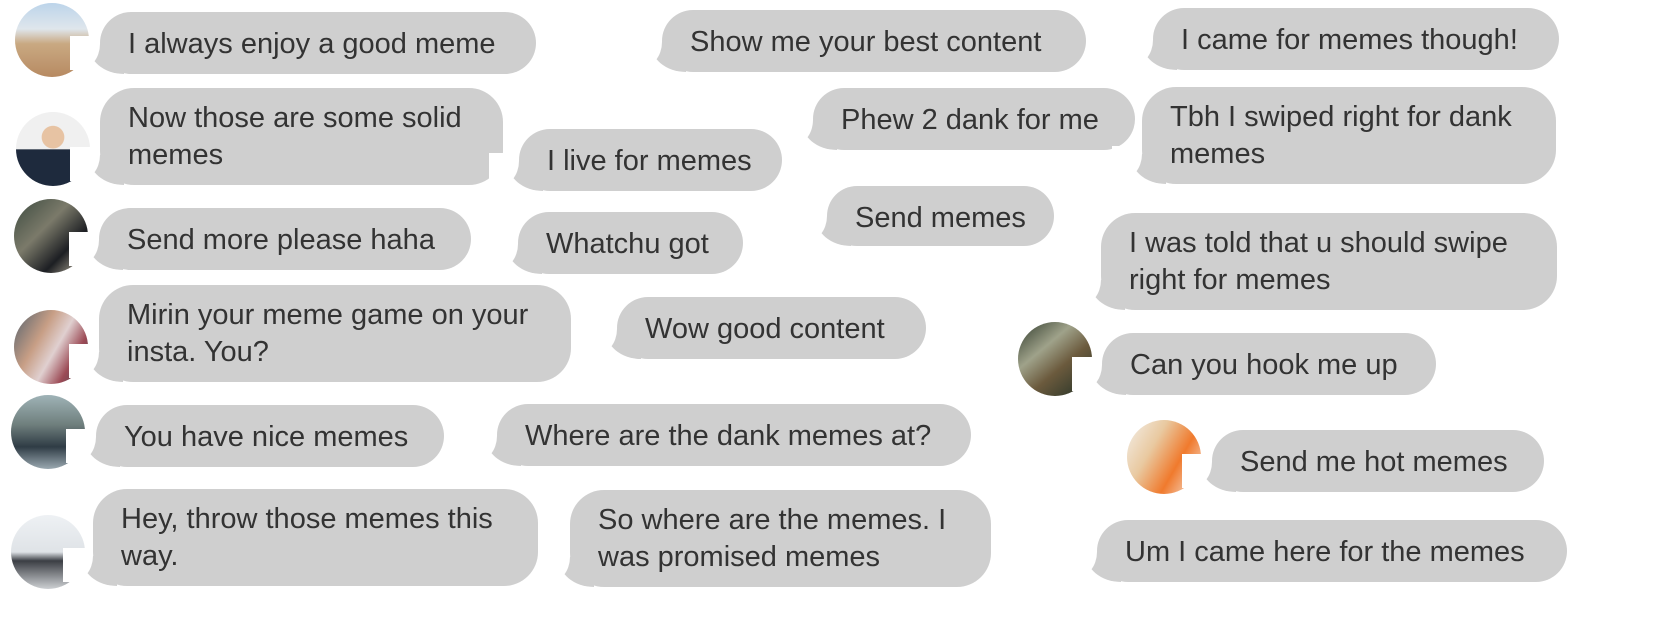  I want to click on message-text: Show me your best content, so click(866, 42).